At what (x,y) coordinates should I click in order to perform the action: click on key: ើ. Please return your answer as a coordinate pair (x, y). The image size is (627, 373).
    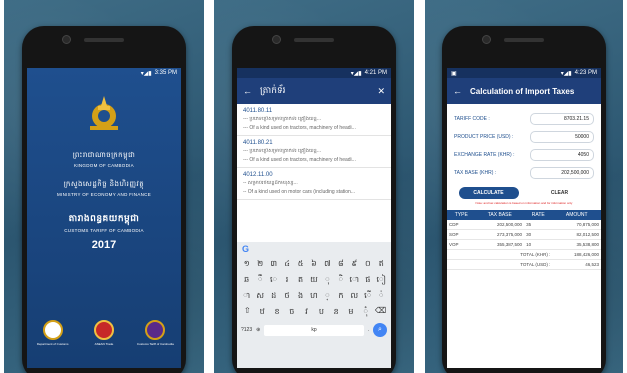
    Looking at the image, I should click on (368, 296).